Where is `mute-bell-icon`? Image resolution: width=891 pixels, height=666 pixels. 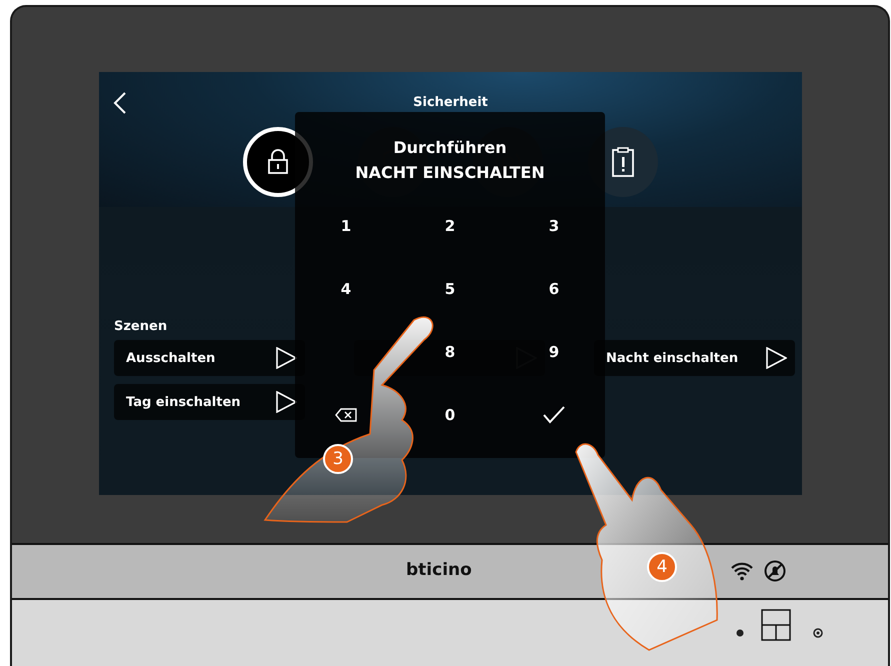
mute-bell-icon is located at coordinates (775, 571).